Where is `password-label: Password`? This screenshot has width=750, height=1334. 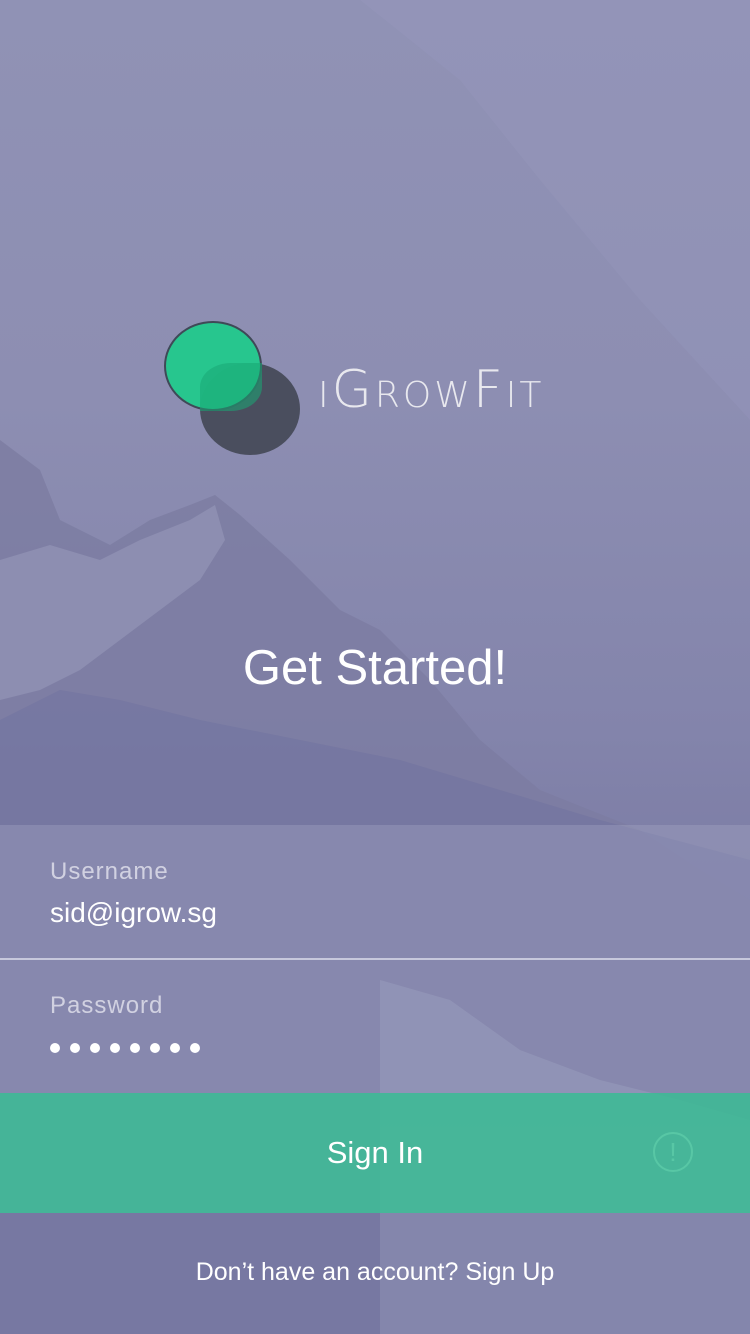
password-label: Password is located at coordinates (107, 1005).